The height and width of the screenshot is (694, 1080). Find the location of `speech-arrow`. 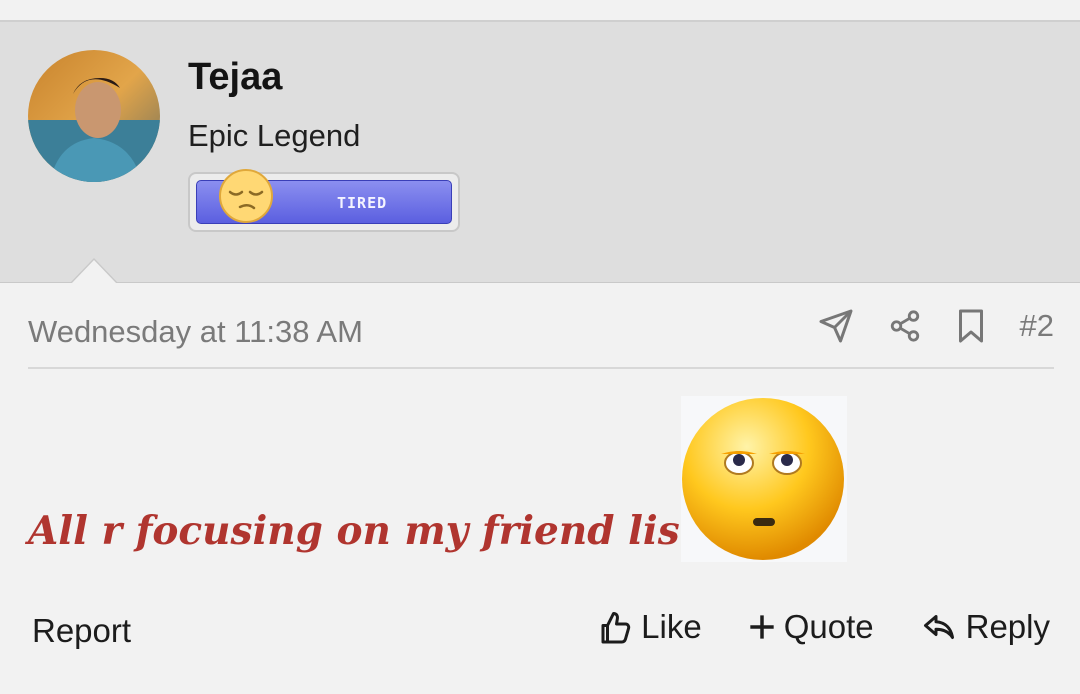

speech-arrow is located at coordinates (94, 271).